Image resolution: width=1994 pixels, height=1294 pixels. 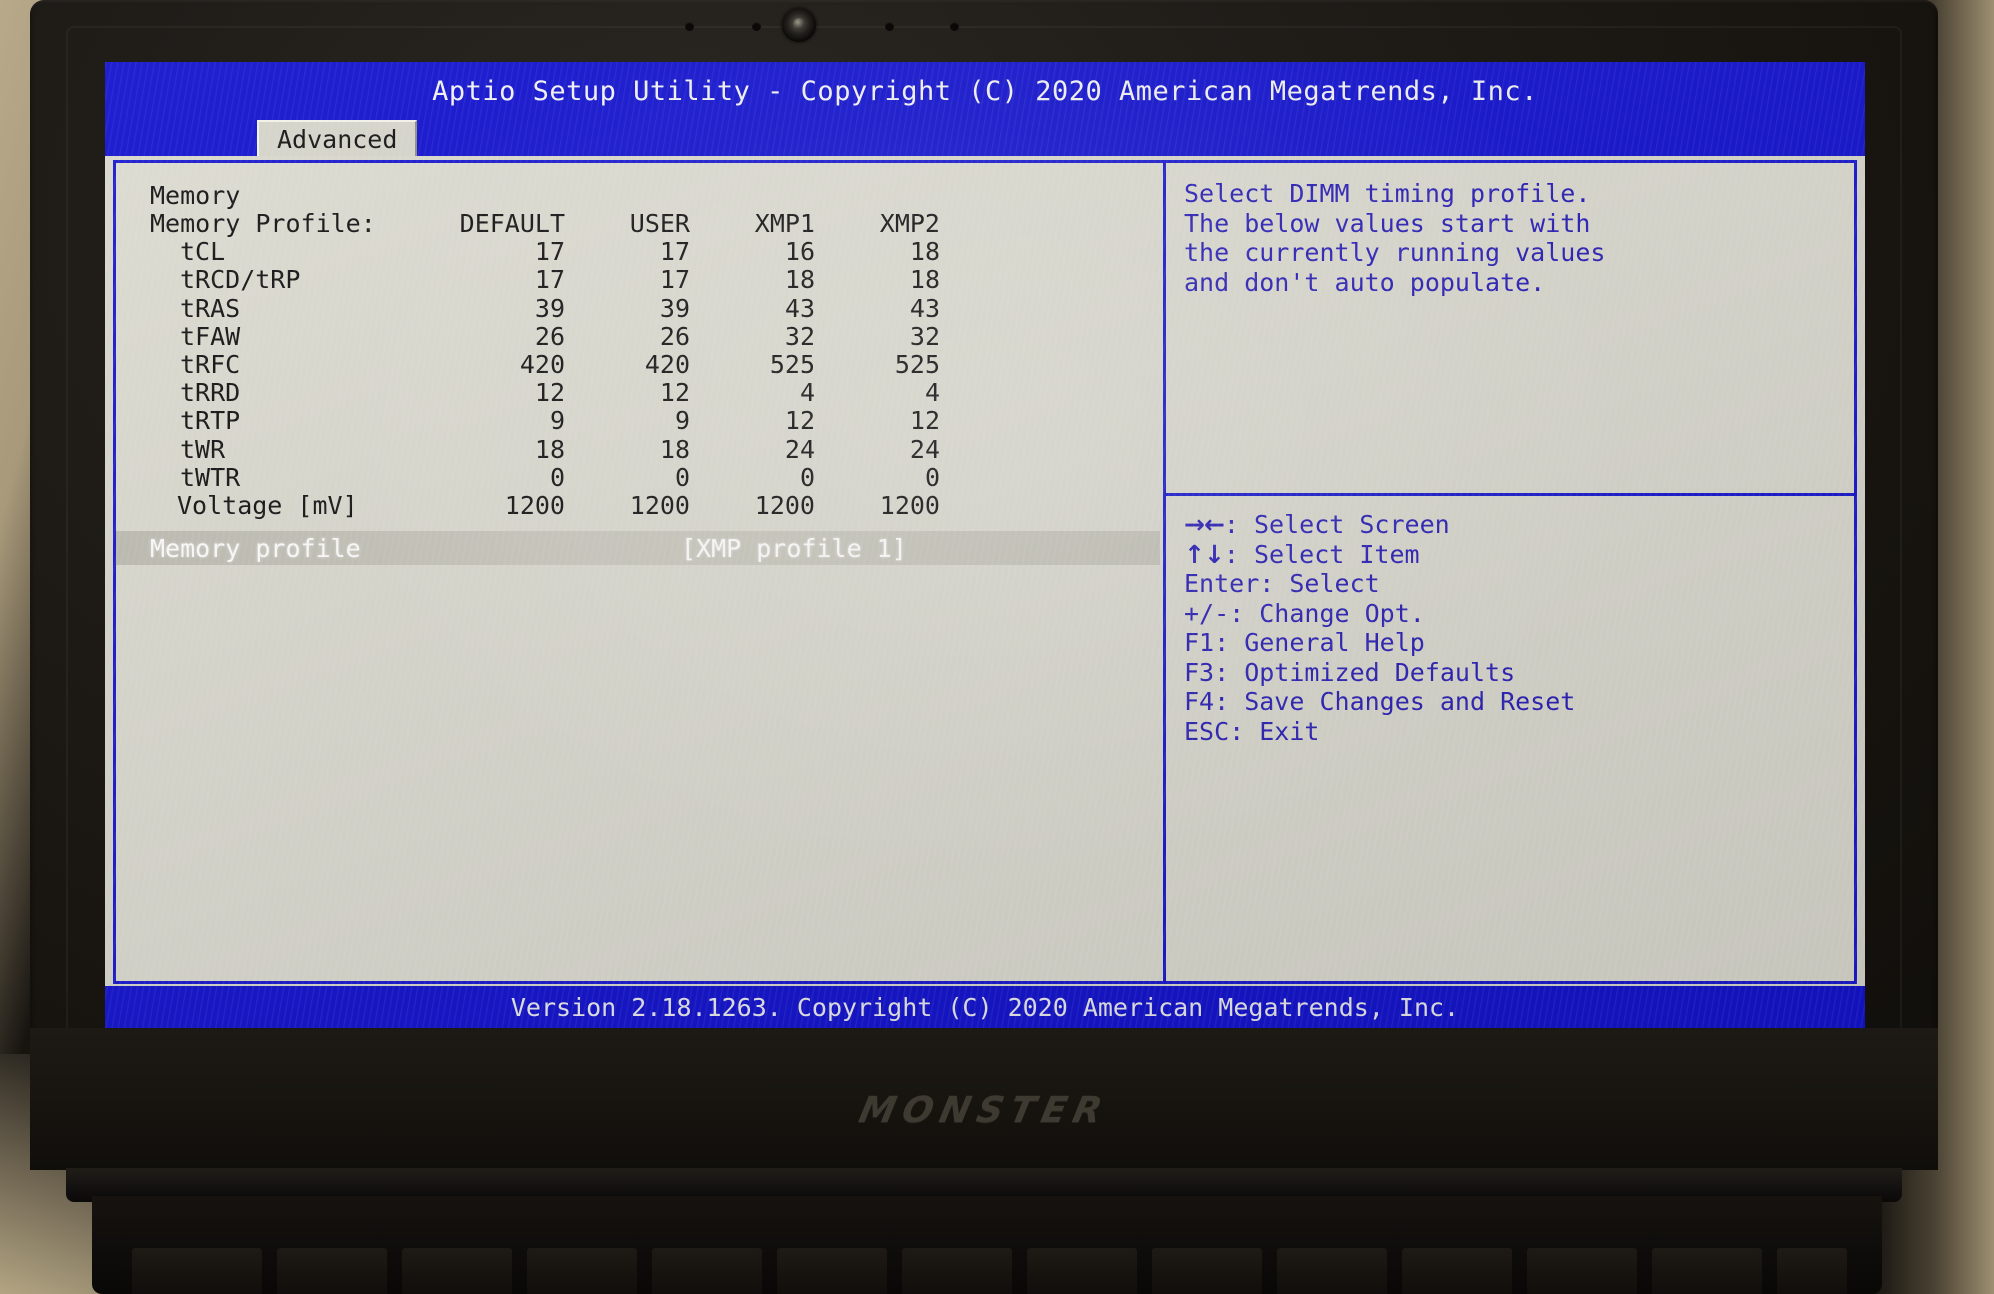 I want to click on cell-twtr-xmp1: 0, so click(x=807, y=477).